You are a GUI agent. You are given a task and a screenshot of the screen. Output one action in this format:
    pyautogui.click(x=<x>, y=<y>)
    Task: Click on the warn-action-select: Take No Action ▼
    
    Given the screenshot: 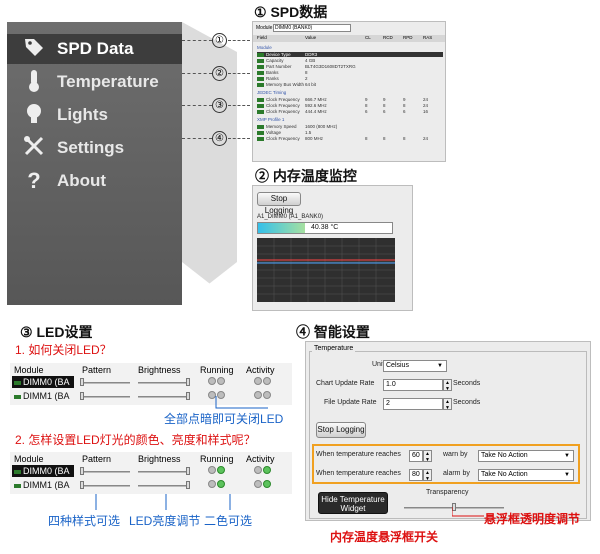 What is the action you would take?
    pyautogui.click(x=526, y=456)
    